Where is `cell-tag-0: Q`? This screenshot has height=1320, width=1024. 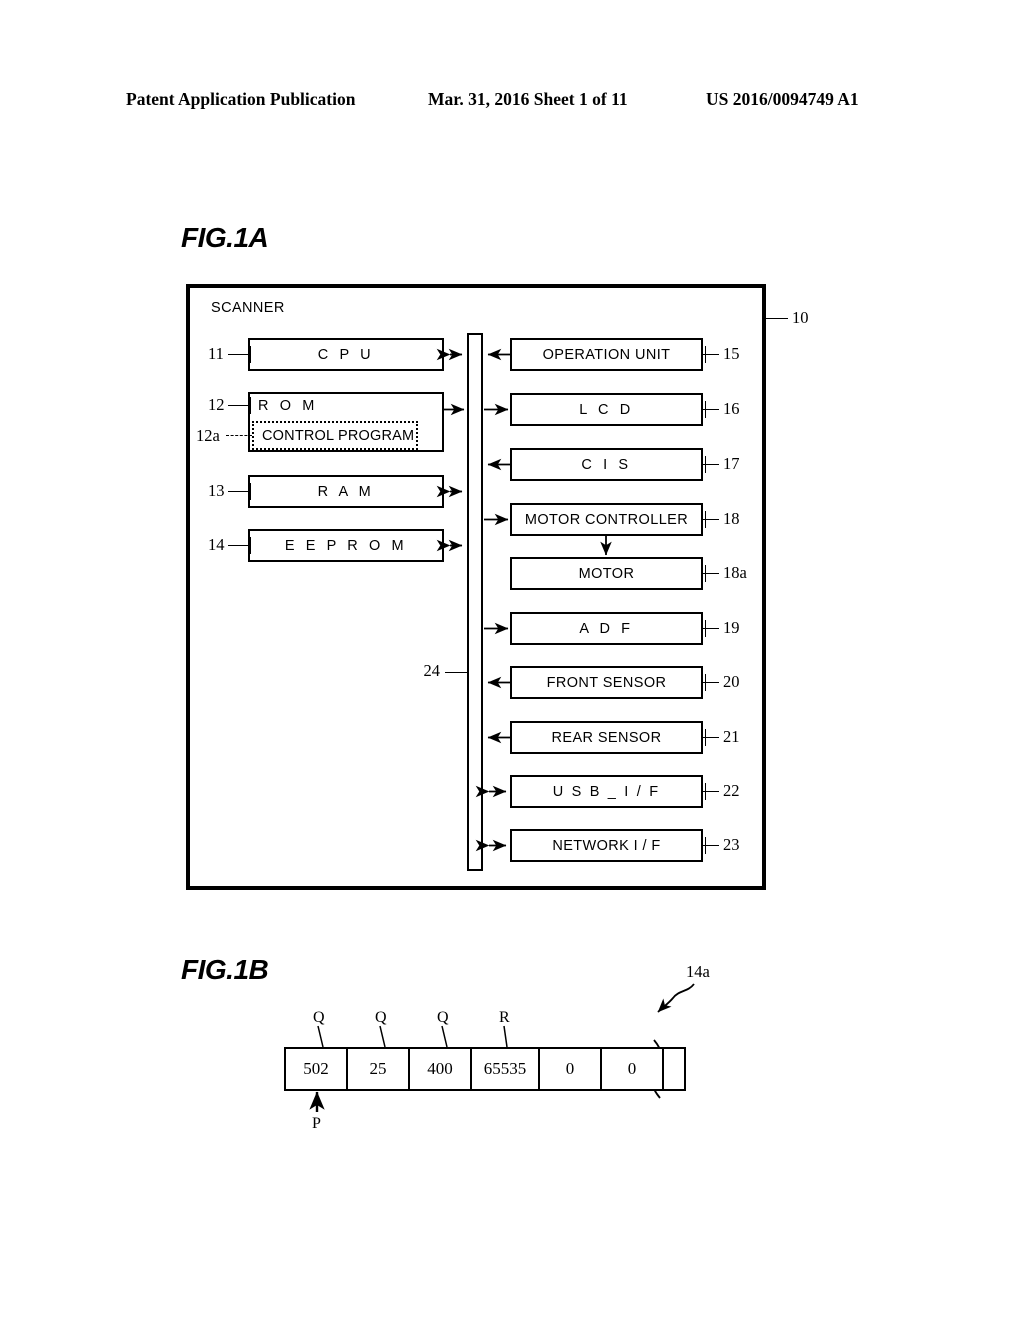 cell-tag-0: Q is located at coordinates (319, 1017).